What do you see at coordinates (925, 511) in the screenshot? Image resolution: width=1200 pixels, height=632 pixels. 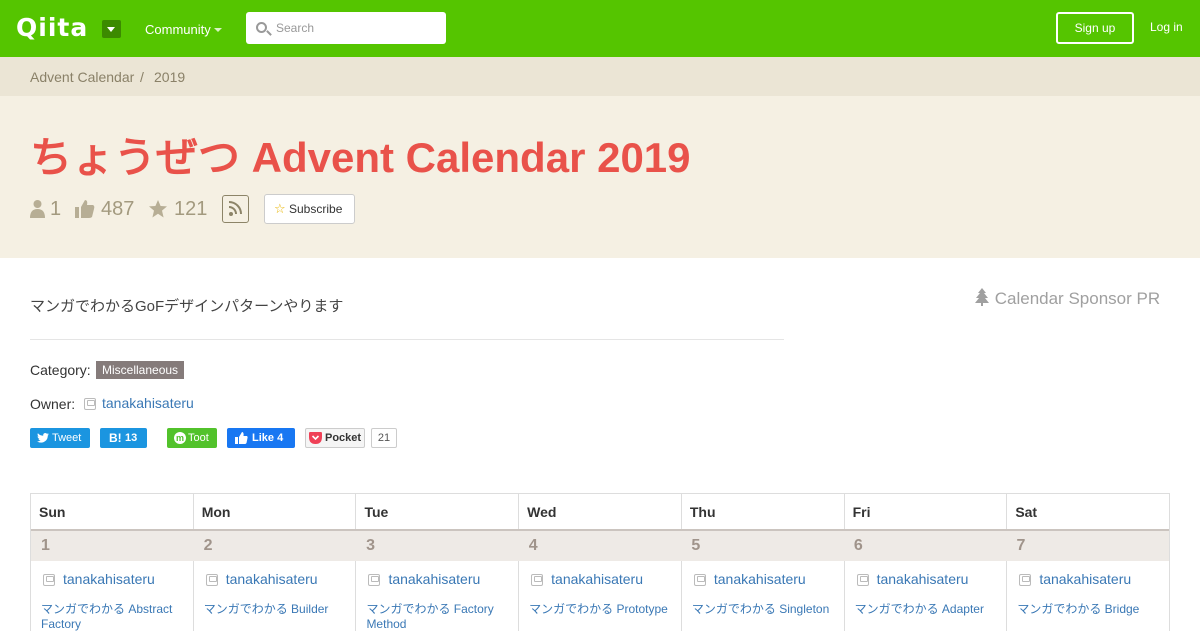 I see `weekday-fri: Fri` at bounding box center [925, 511].